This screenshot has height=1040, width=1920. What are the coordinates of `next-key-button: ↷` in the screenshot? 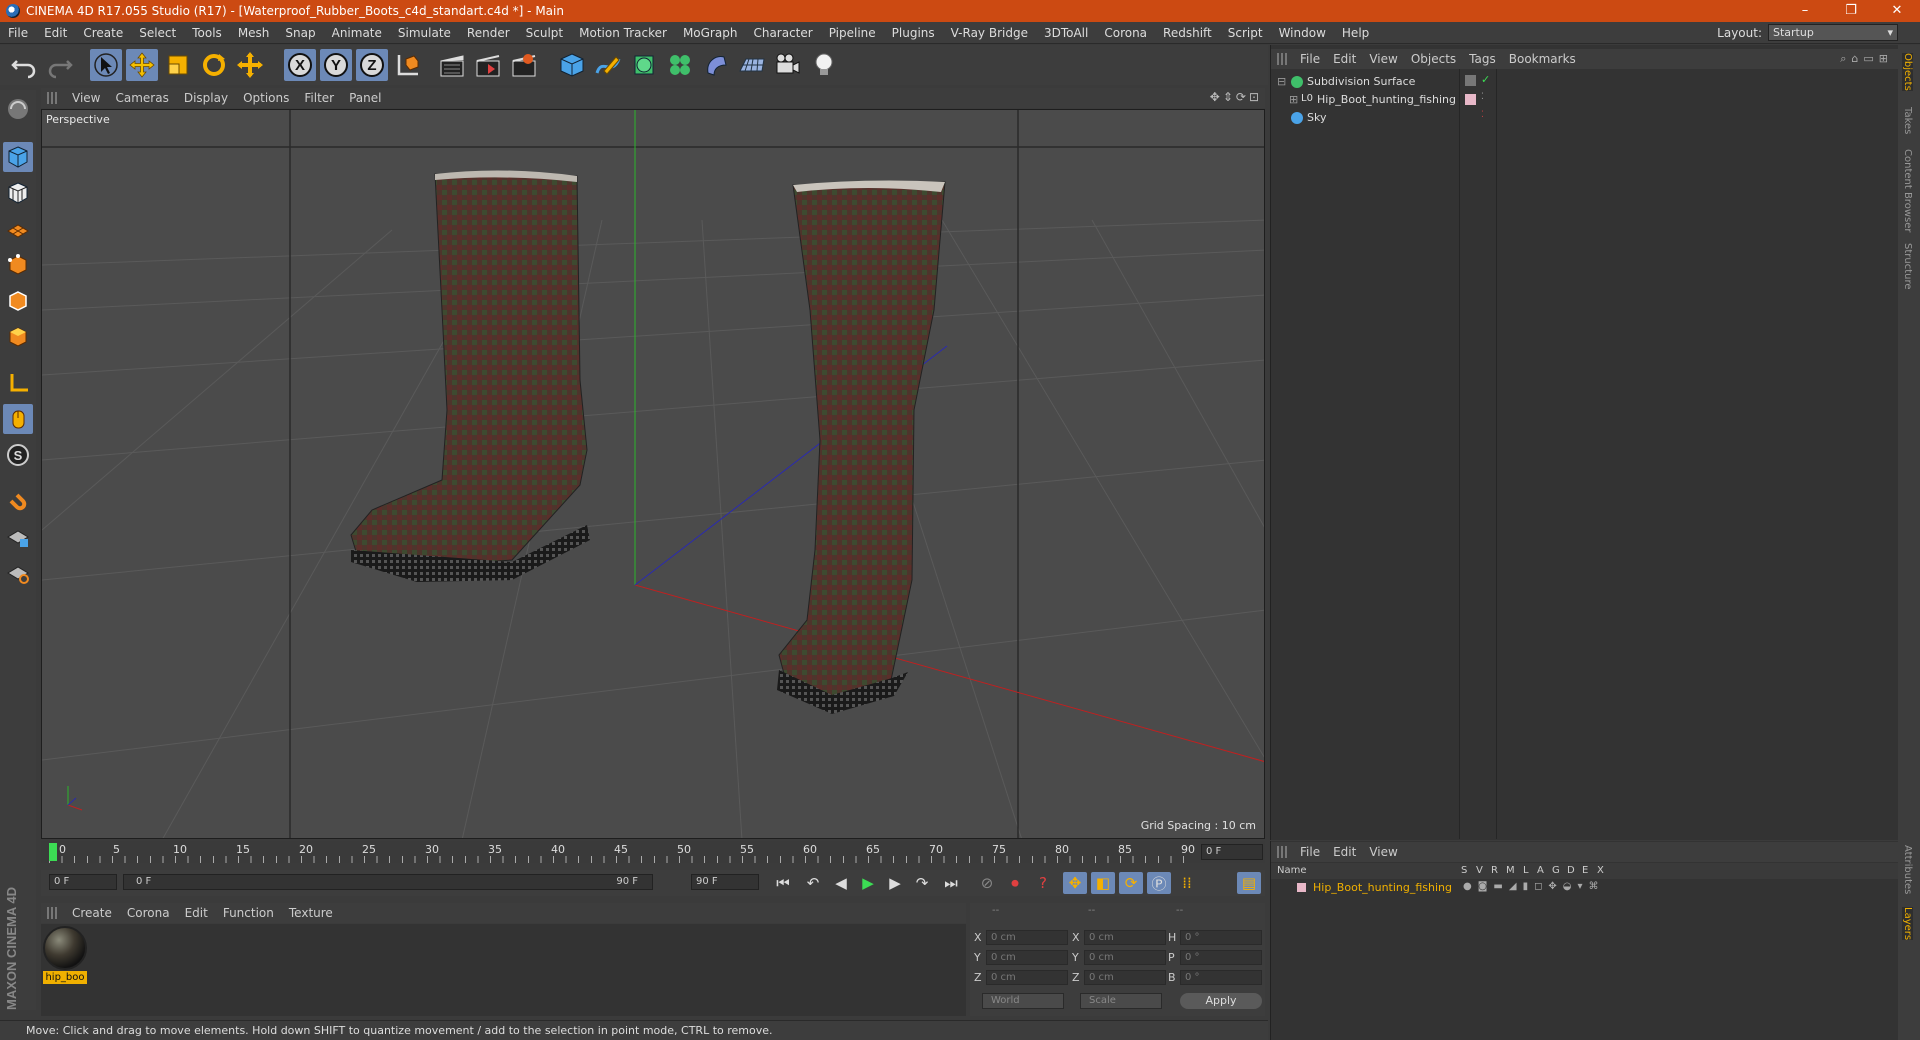 It's located at (922, 883).